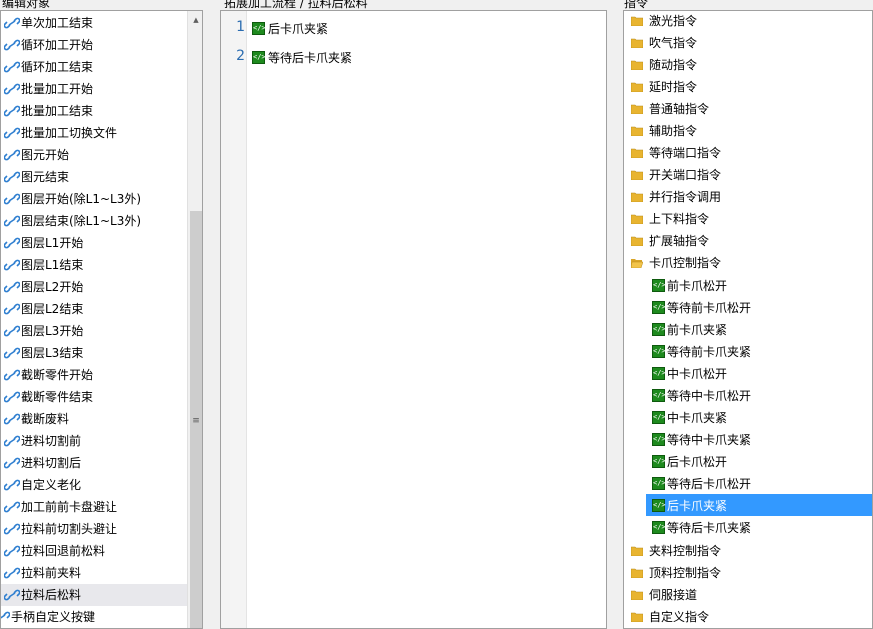 Image resolution: width=873 pixels, height=629 pixels. What do you see at coordinates (759, 527) in the screenshot?
I see `command-item: </>等待后卡爪夹紧` at bounding box center [759, 527].